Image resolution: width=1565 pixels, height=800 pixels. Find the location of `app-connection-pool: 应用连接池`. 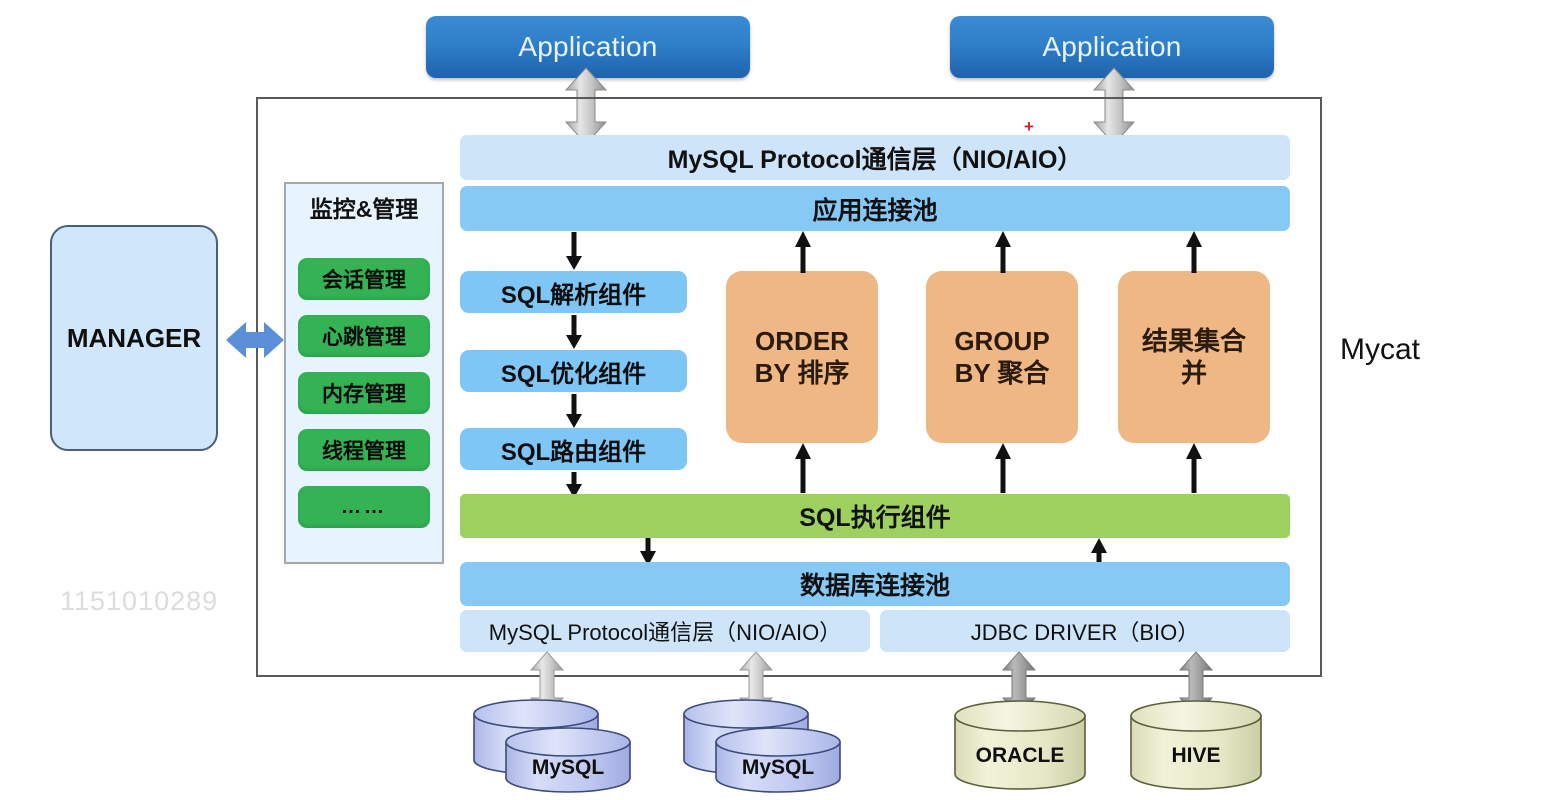

app-connection-pool: 应用连接池 is located at coordinates (875, 208).